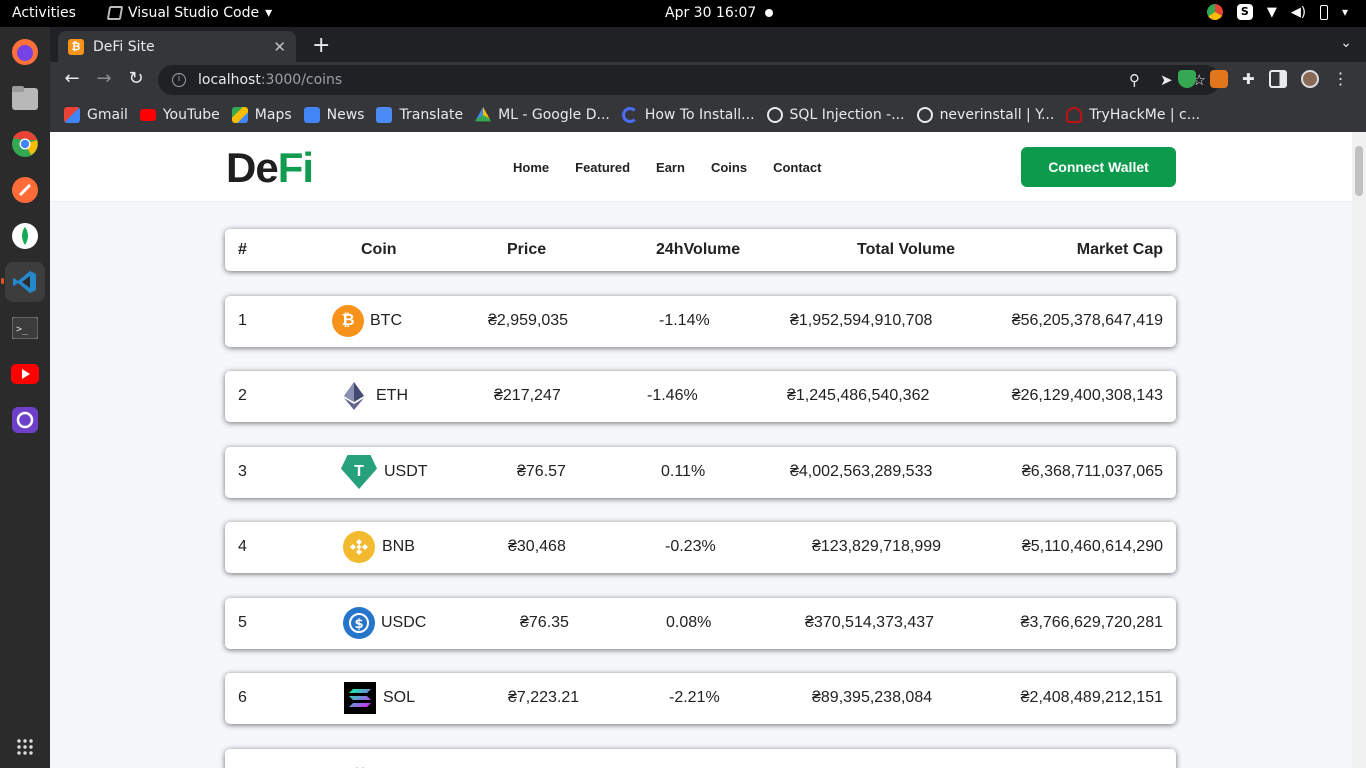 The image size is (1366, 768). I want to click on bookmark-label: Maps, so click(273, 115).